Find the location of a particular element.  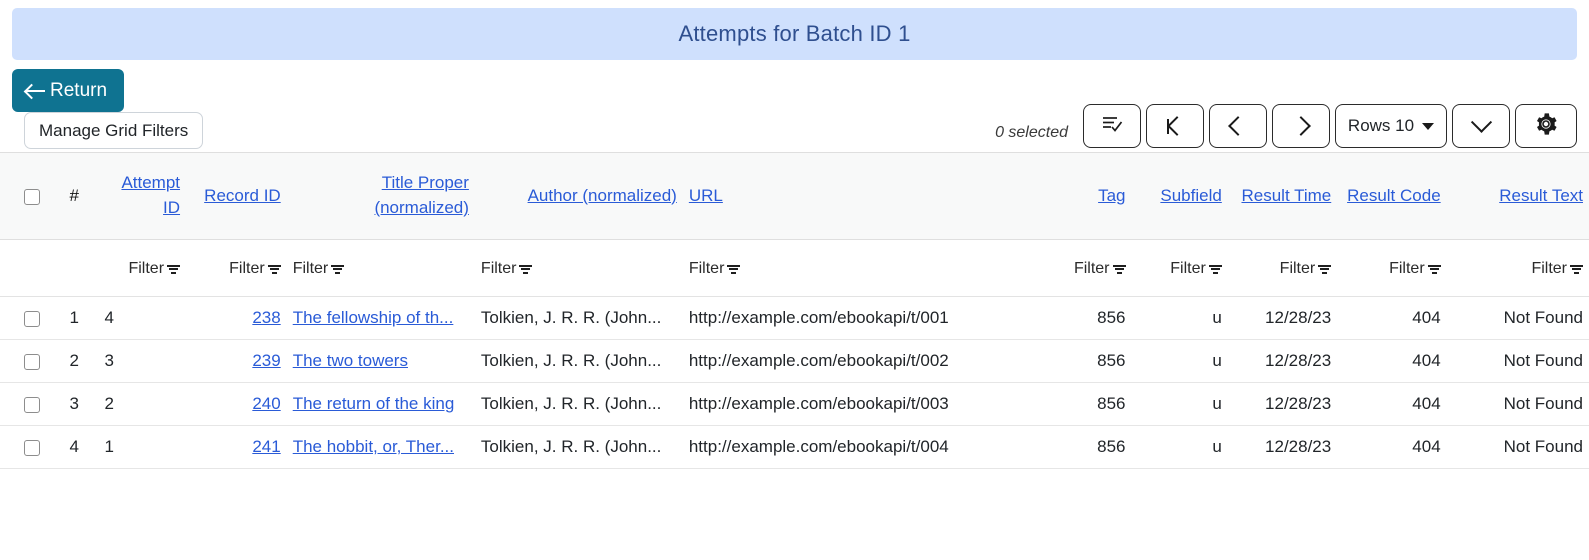

rows-per-page-dropdown: Rows 10 is located at coordinates (1391, 126).